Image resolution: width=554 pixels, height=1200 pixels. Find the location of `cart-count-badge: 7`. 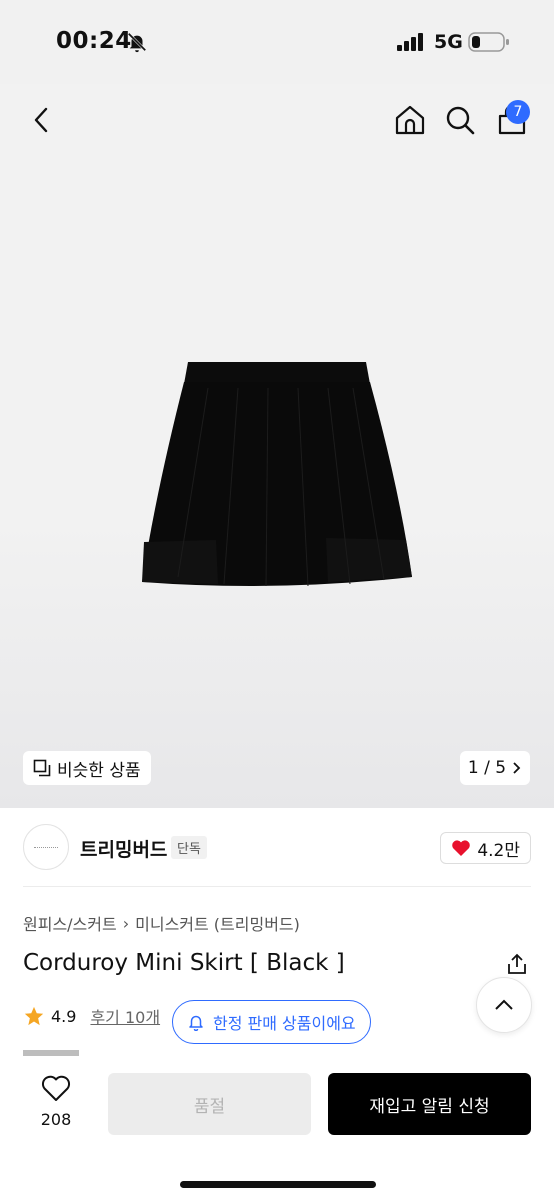

cart-count-badge: 7 is located at coordinates (518, 112).